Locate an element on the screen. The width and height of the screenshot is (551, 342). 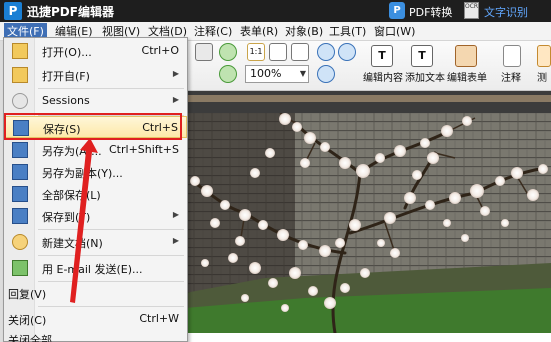
actual-size-icon: 1:1 is located at coordinates (256, 52).